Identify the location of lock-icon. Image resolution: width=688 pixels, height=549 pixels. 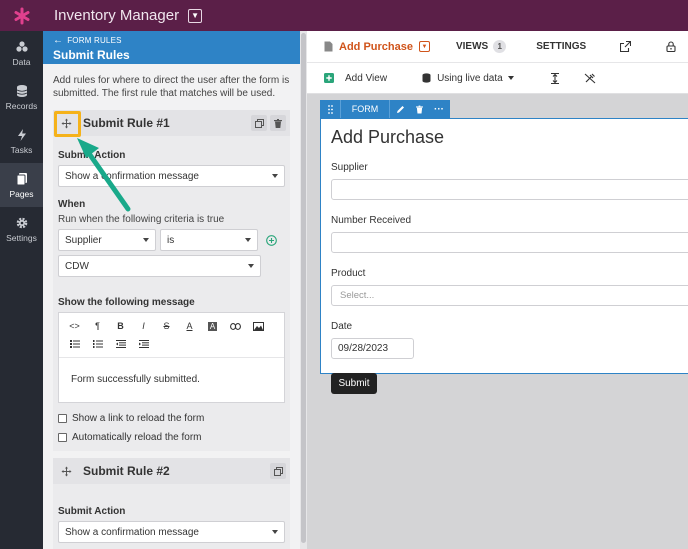
(671, 46).